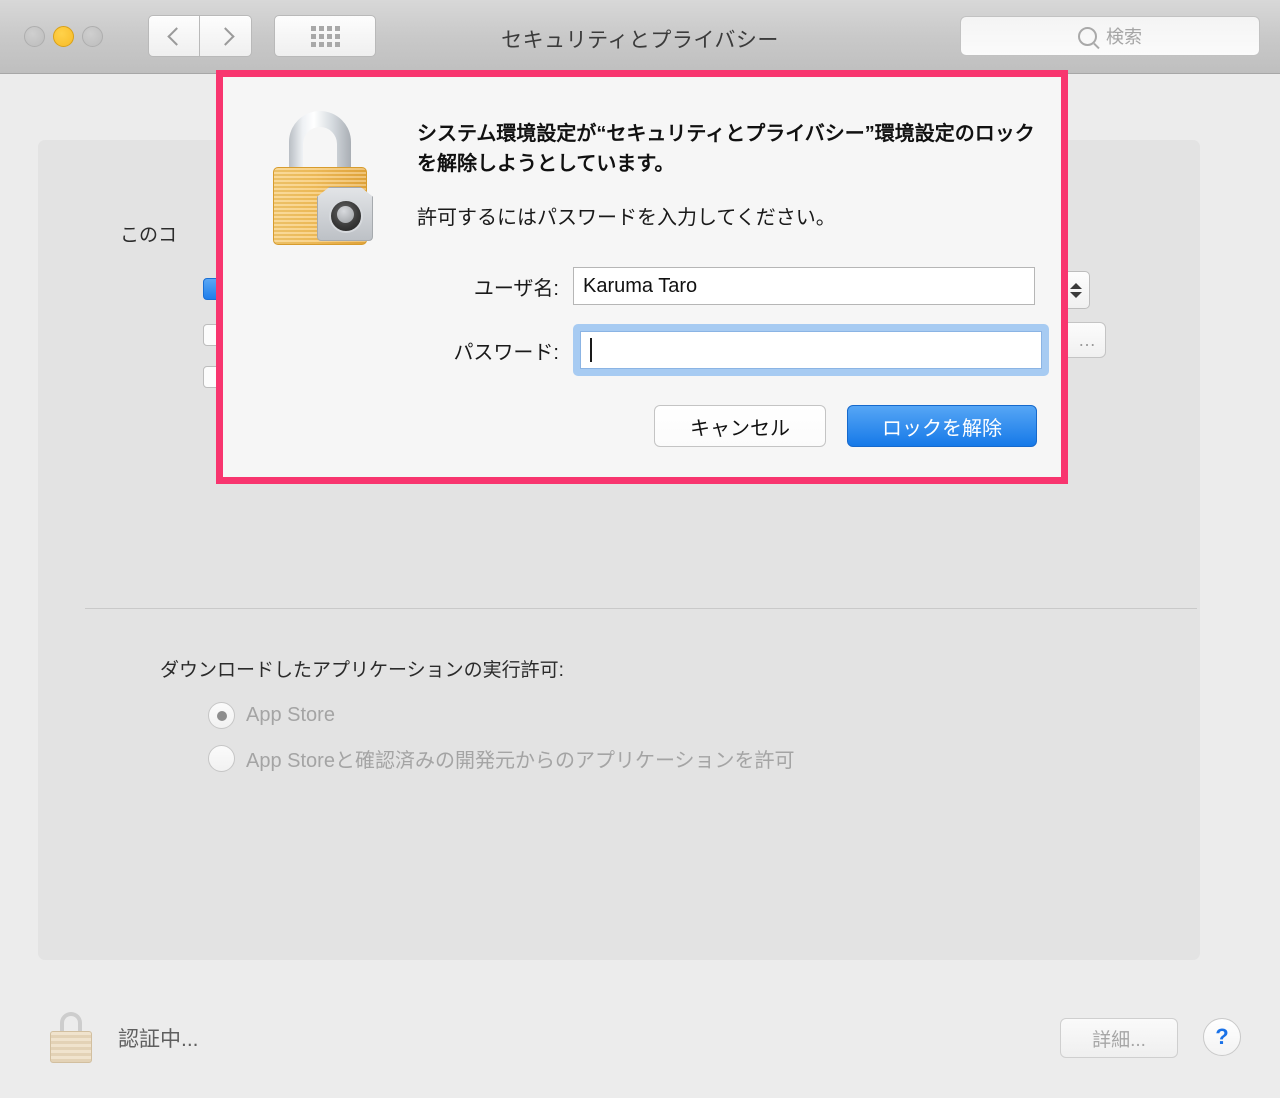 This screenshot has width=1280, height=1098. I want to click on username-label: ユーザ名:, so click(516, 288).